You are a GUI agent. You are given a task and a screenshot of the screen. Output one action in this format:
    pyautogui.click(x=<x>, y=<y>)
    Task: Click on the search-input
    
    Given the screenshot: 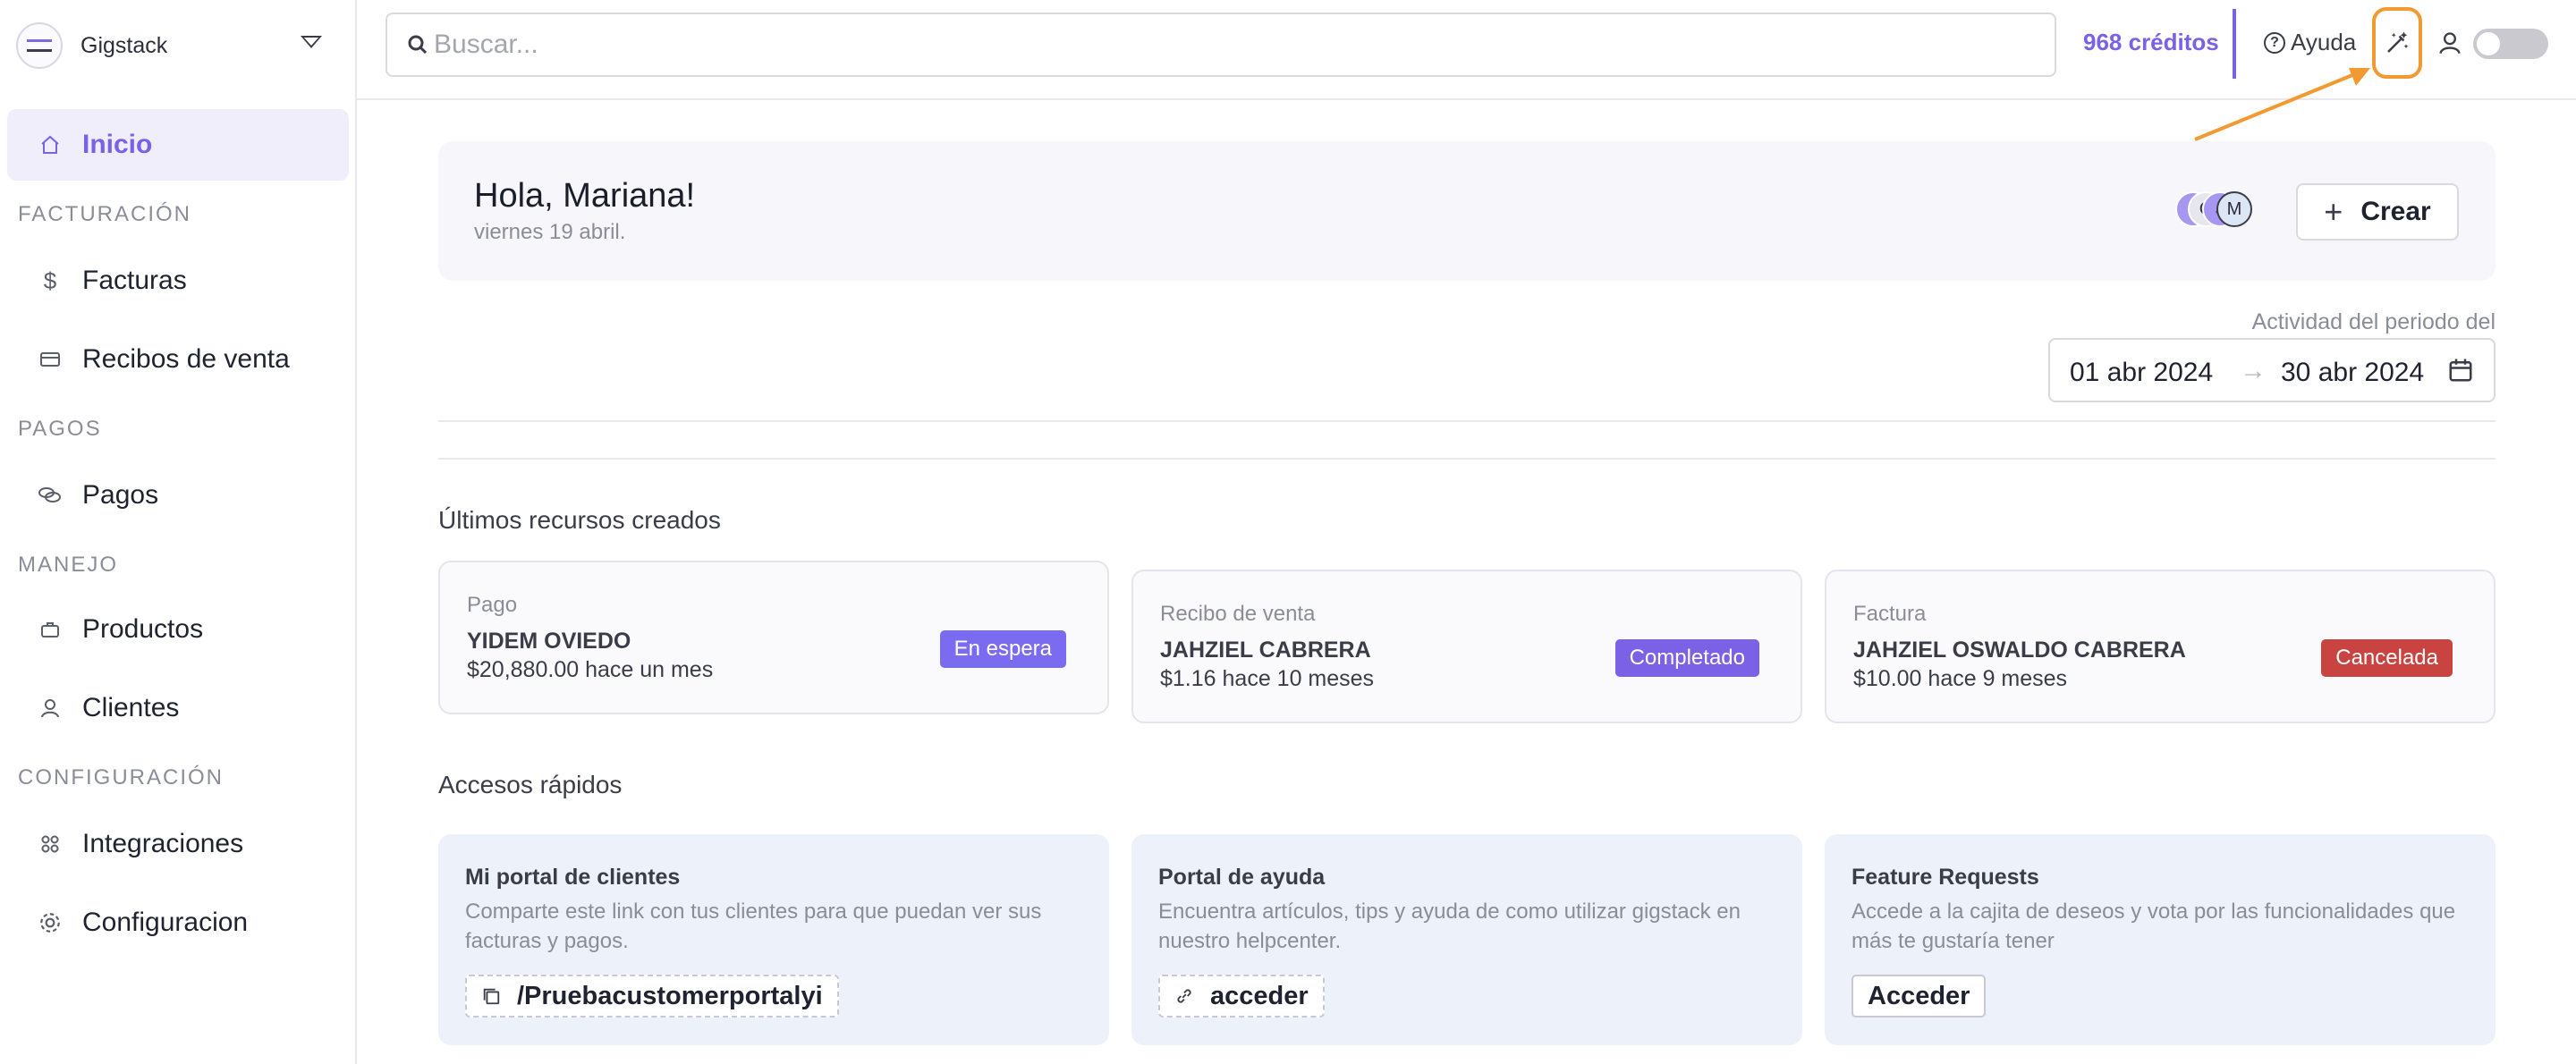 What is the action you would take?
    pyautogui.click(x=1230, y=45)
    